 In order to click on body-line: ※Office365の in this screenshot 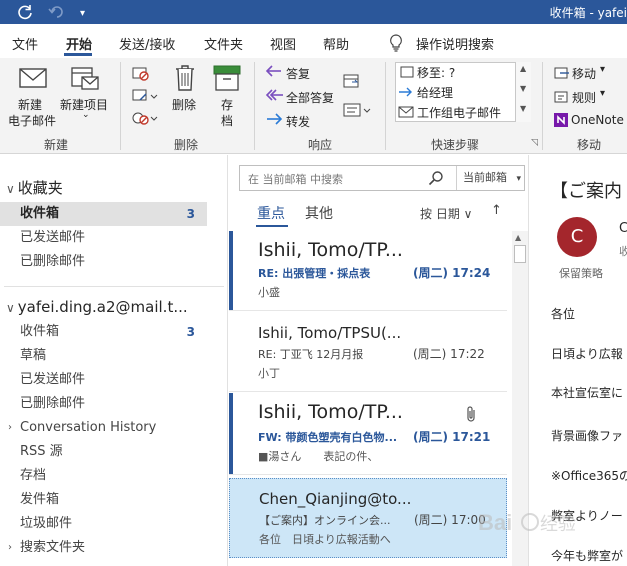, I will do `click(589, 476)`.